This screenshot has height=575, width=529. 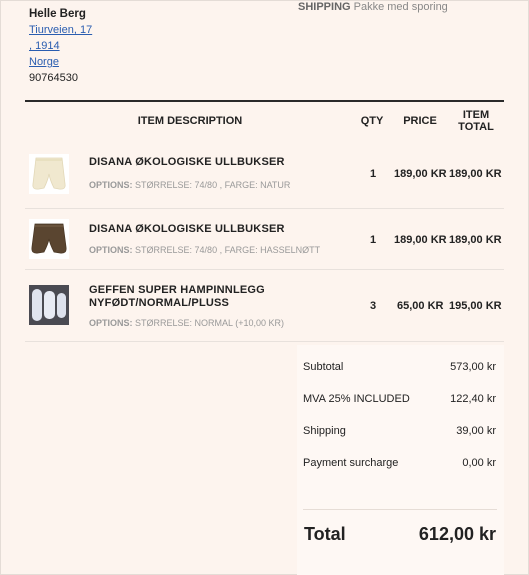 I want to click on subtotal-label: Subtotal, so click(x=323, y=367).